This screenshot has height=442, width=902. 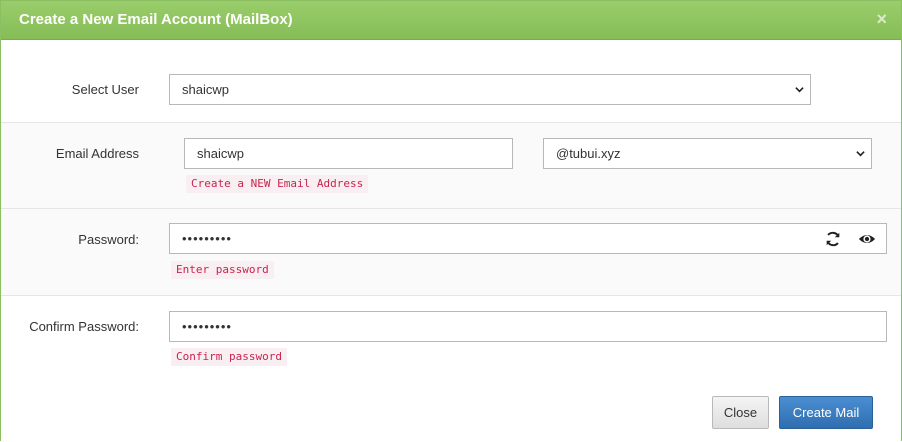 I want to click on email-local-part-value: shaicwp, so click(x=220, y=153).